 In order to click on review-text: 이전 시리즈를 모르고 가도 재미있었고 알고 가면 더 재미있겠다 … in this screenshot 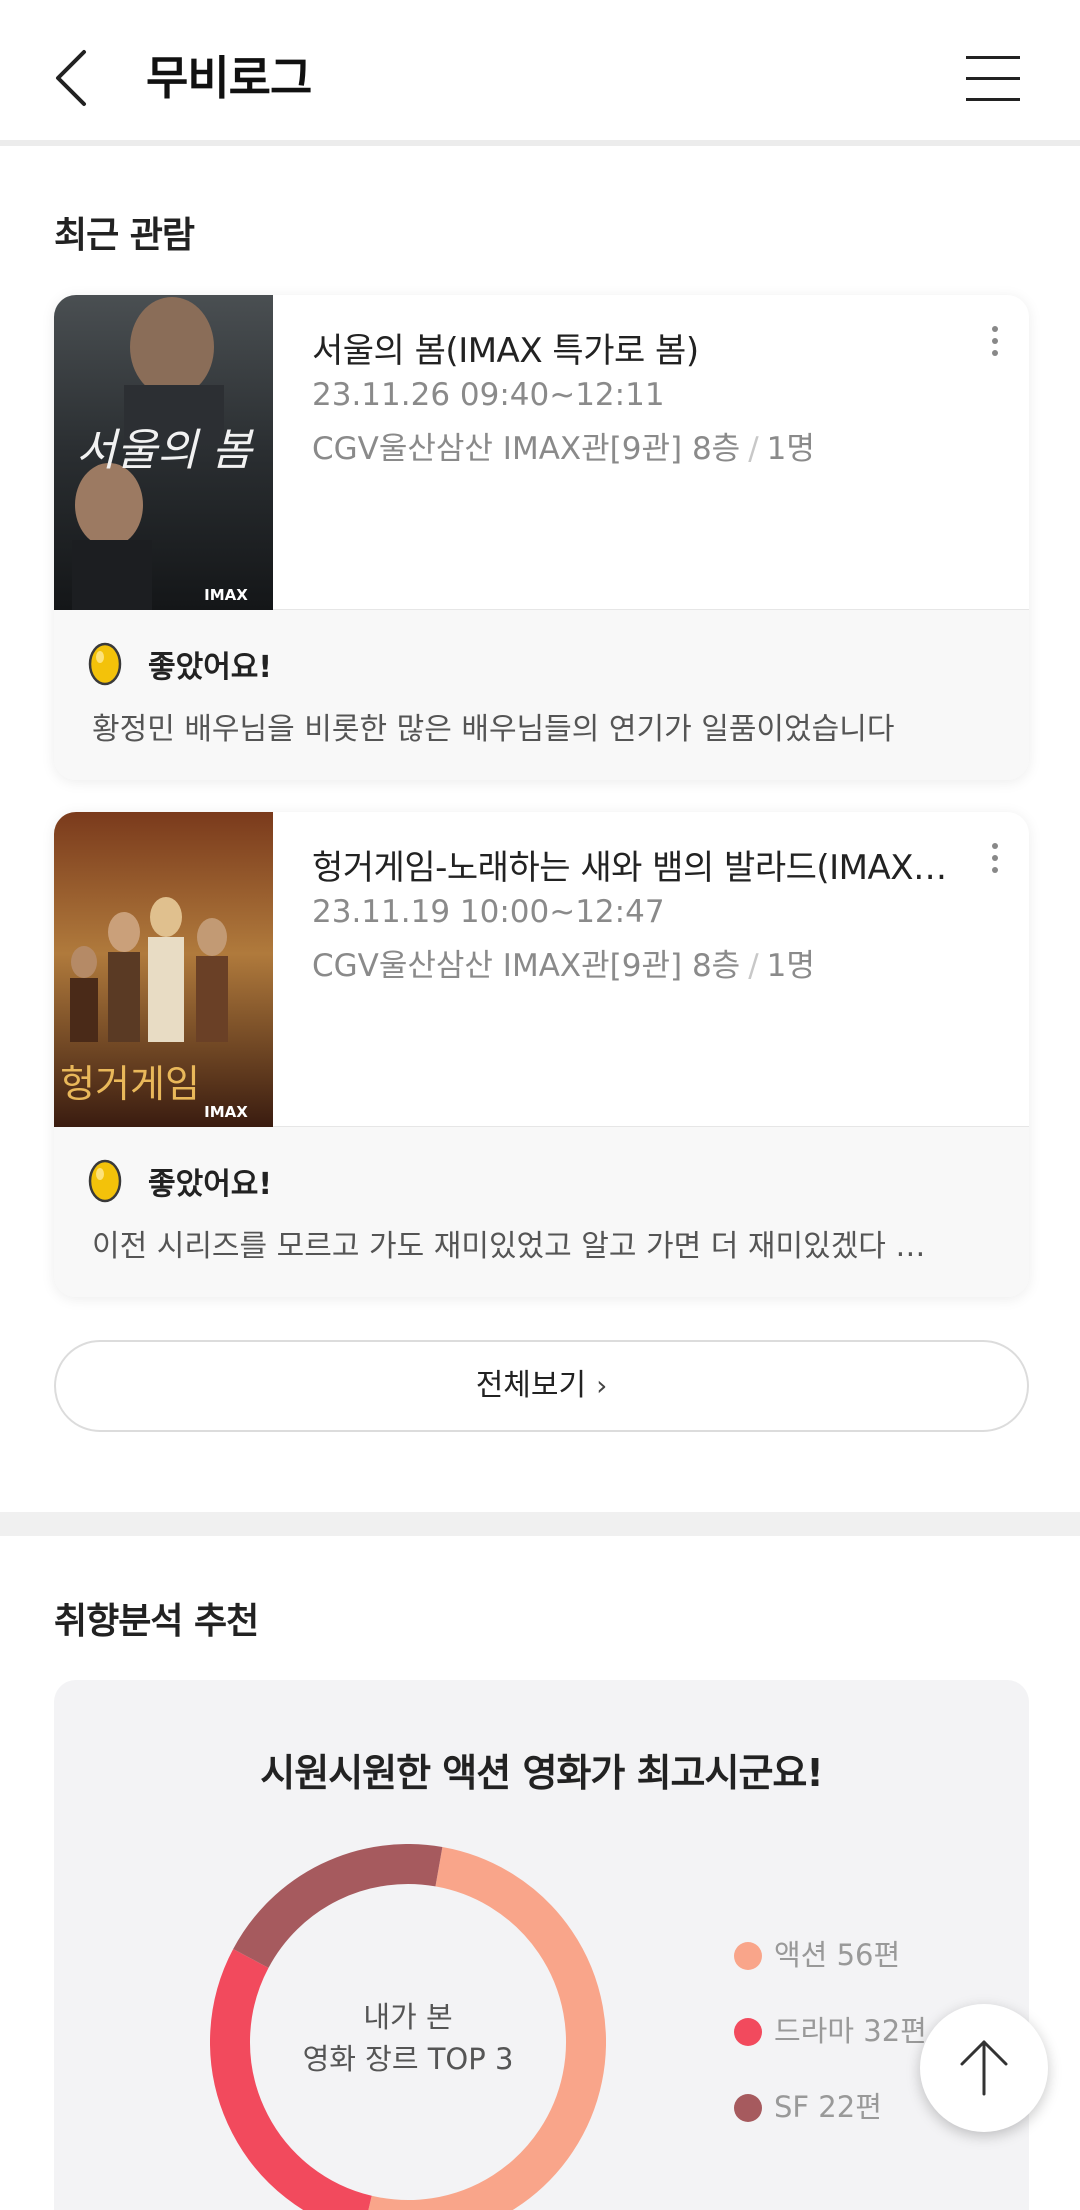, I will do `click(509, 1246)`.